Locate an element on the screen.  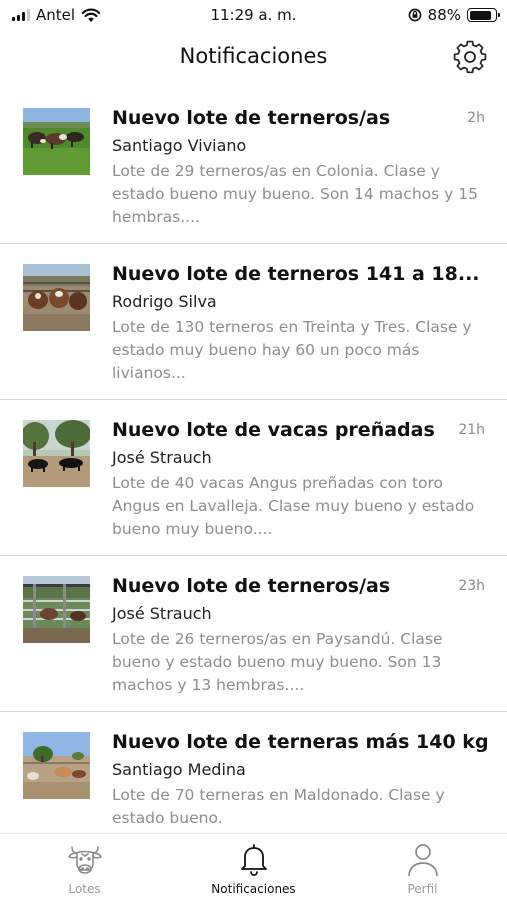
notification-title: Nuevo lote de vacas preñadas is located at coordinates (273, 430).